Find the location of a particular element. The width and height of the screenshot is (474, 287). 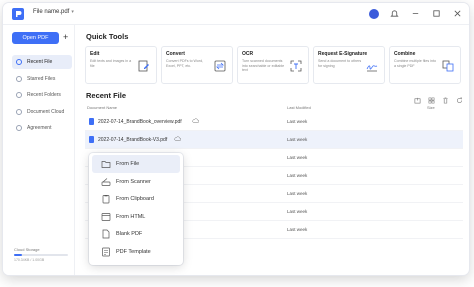

upload-icon is located at coordinates (417, 97).